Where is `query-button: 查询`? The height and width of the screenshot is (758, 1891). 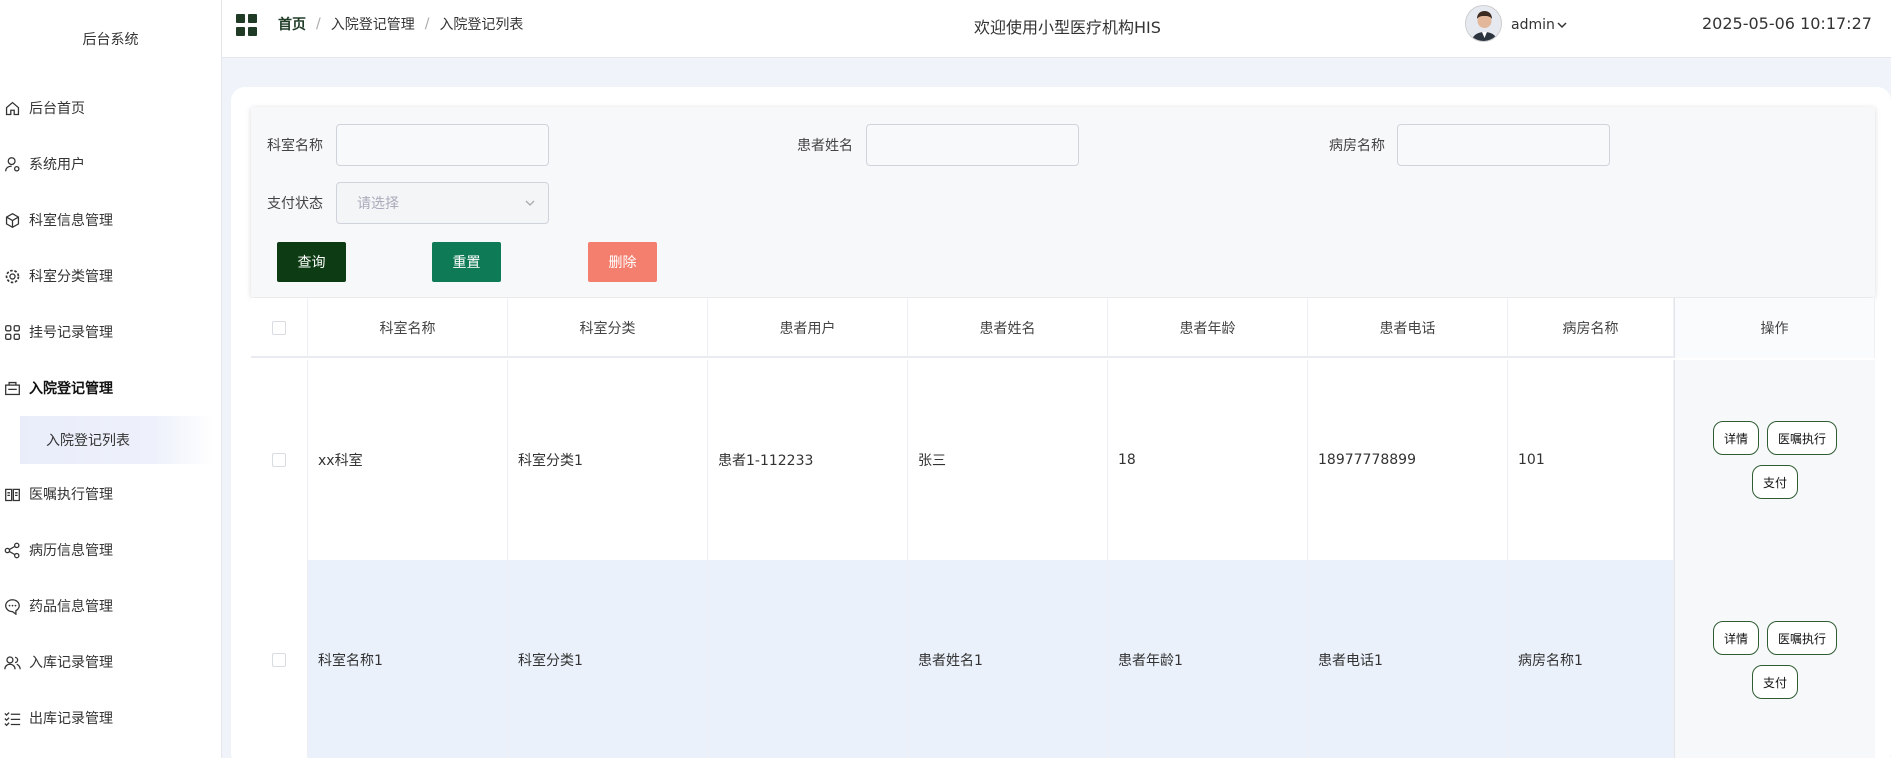 query-button: 查询 is located at coordinates (311, 262).